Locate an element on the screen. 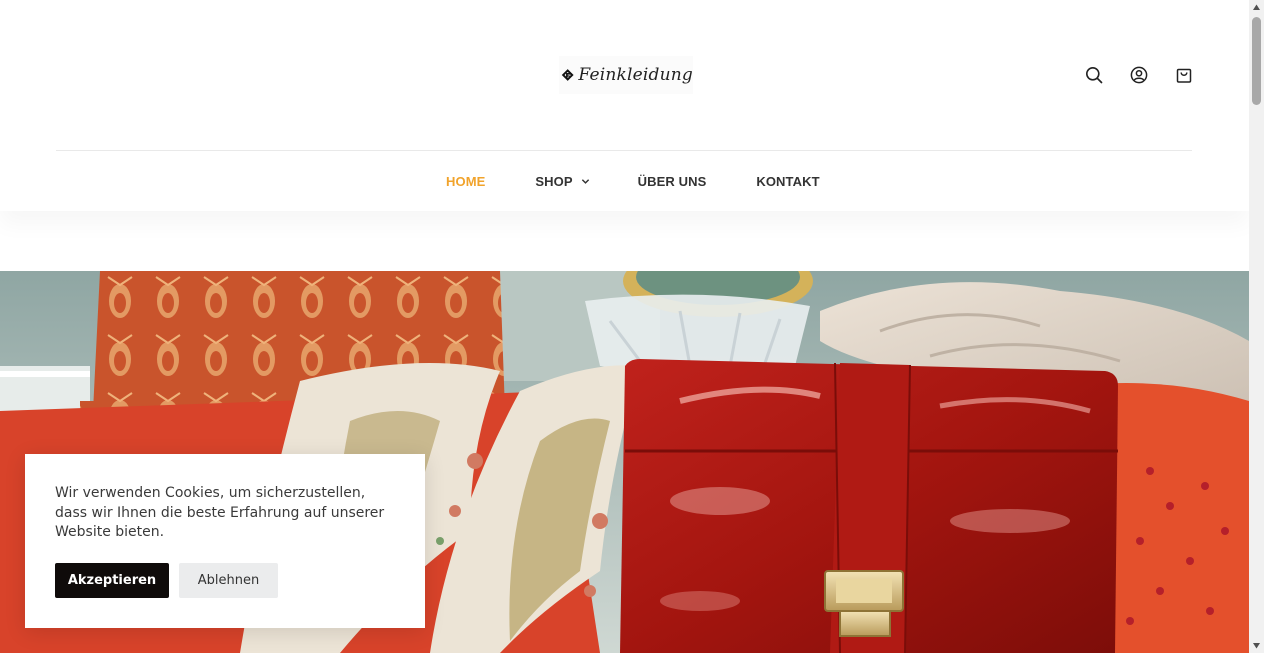 This screenshot has width=1264, height=653. nav-item-home: HOME is located at coordinates (465, 181).